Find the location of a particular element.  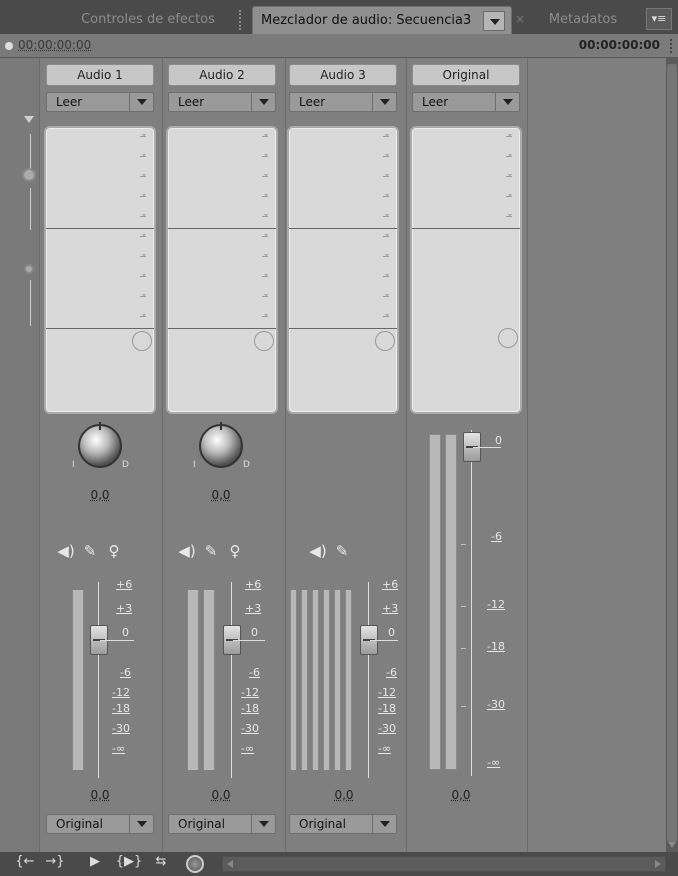

record-icon is located at coordinates (195, 864).